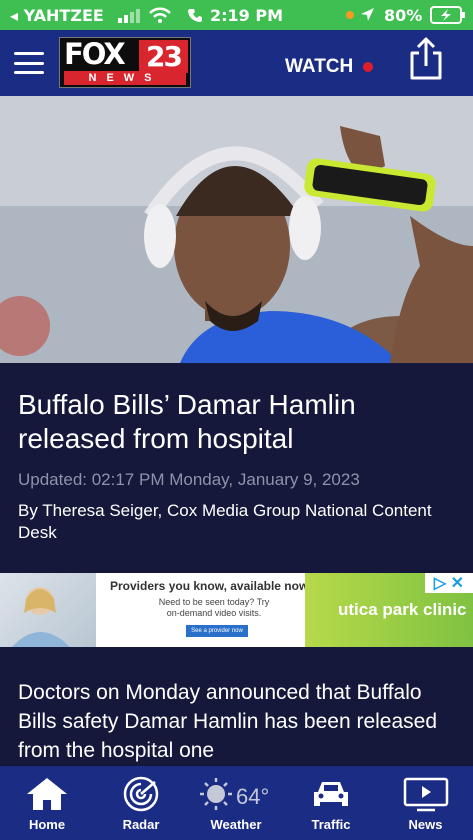 The width and height of the screenshot is (473, 840). I want to click on status-bar: ◂ YAHTZEE 2:19 PM 80%, so click(236, 15).